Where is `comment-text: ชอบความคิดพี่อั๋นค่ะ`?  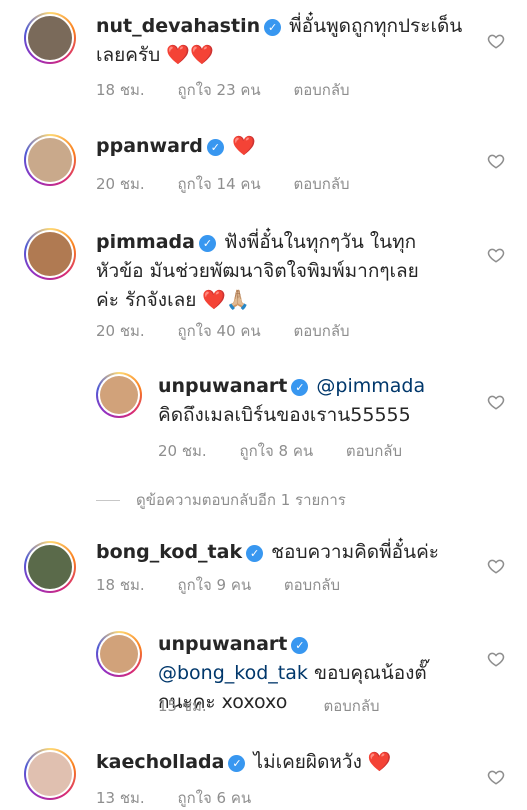
comment-text: ชอบความคิดพี่อั๋นค่ะ is located at coordinates (355, 552).